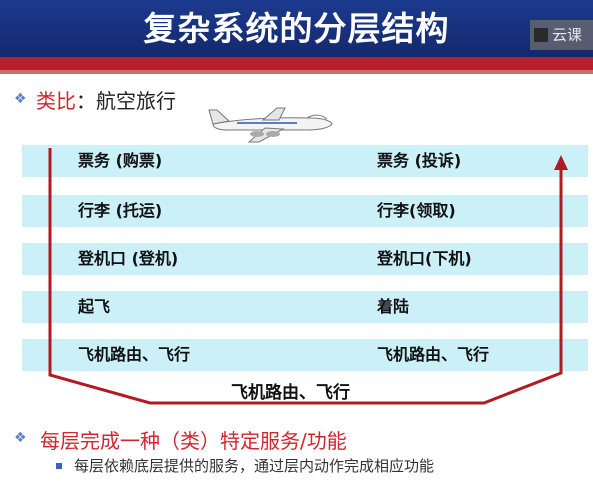 This screenshot has width=593, height=485. What do you see at coordinates (254, 466) in the screenshot?
I see `subpoint-layer-dependency: 每层依赖底层提供的服务，通过层内动作完成相应功能` at bounding box center [254, 466].